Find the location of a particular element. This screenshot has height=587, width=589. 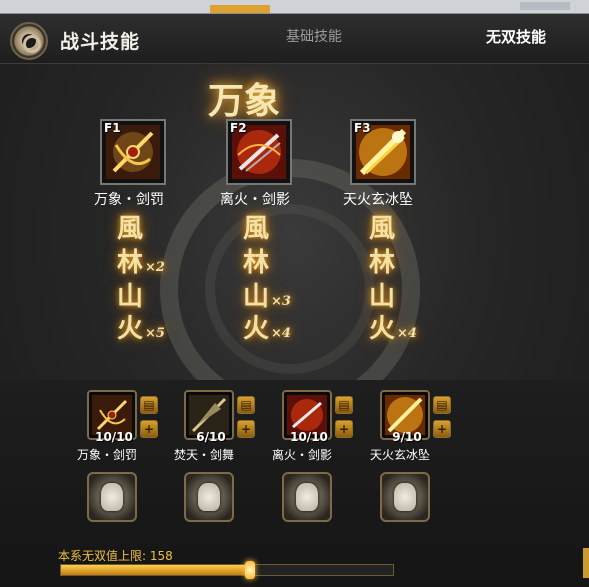

scroll-handle is located at coordinates (586, 563).